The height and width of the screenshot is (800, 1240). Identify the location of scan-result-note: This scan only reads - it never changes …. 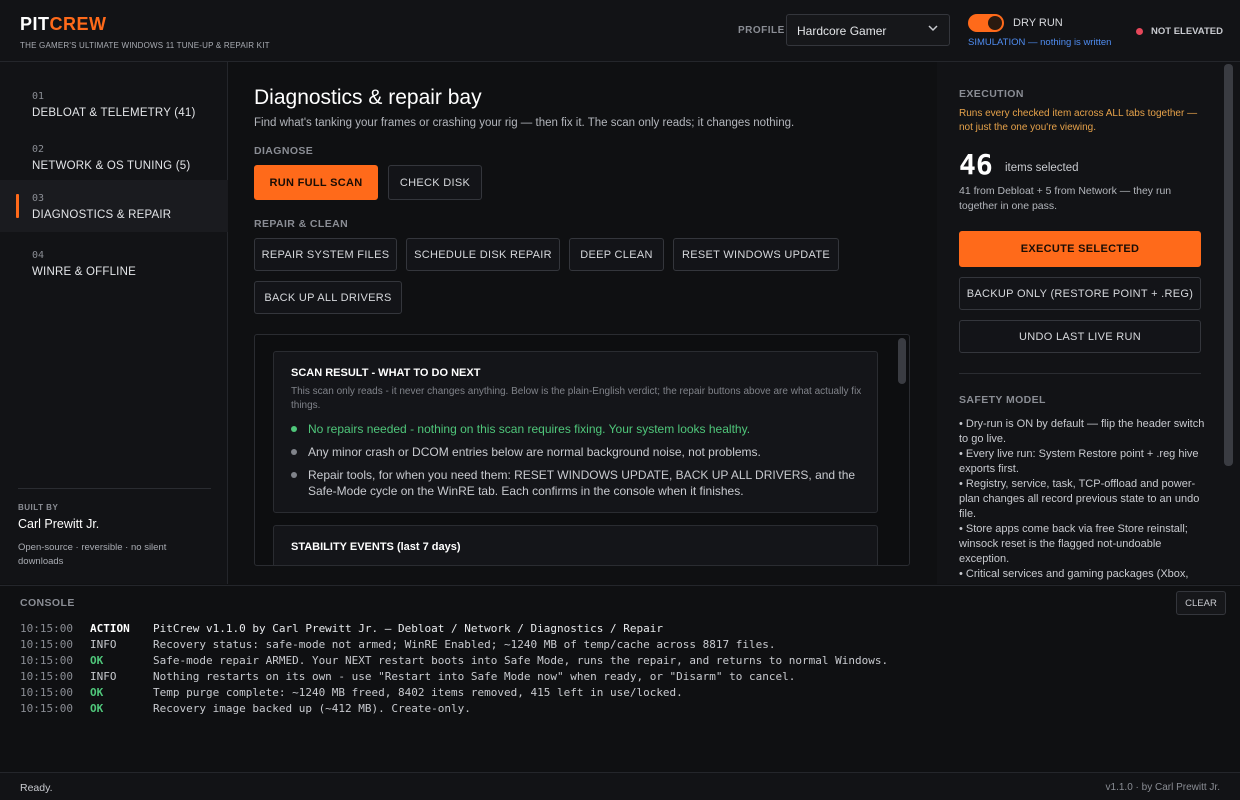
(576, 398).